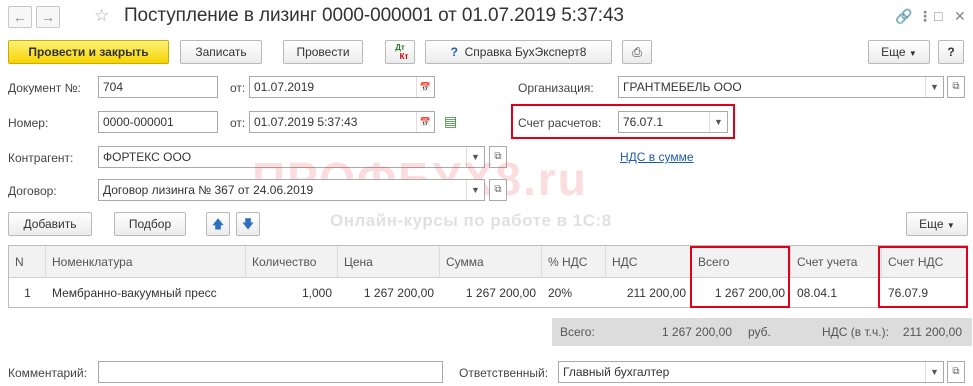 The width and height of the screenshot is (973, 386). Describe the element at coordinates (50, 224) in the screenshot. I see `add-row-button: Добавить` at that location.